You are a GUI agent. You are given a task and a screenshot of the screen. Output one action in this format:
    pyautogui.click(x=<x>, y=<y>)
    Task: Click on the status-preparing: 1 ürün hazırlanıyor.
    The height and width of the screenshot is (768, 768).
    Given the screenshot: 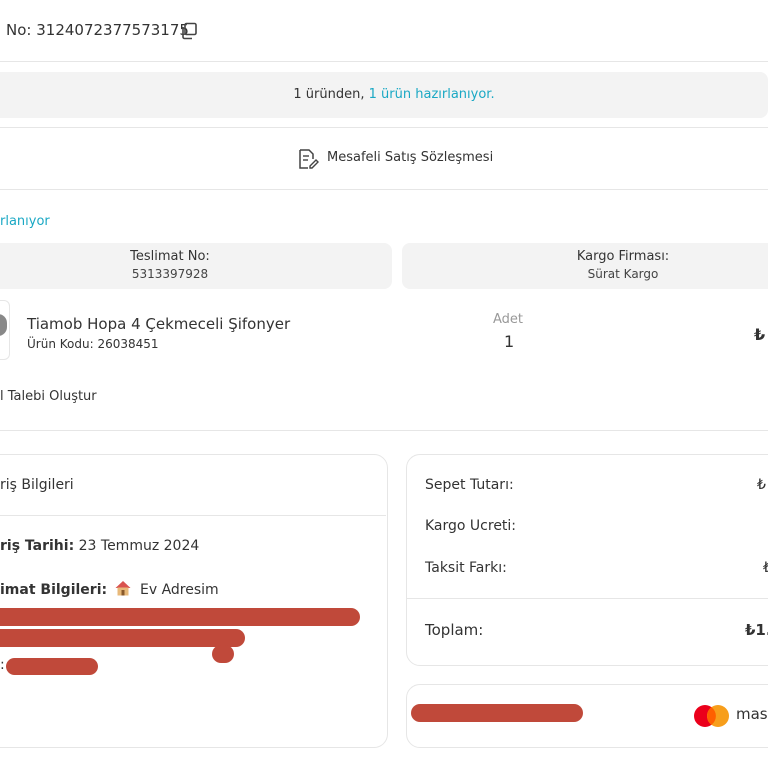 What is the action you would take?
    pyautogui.click(x=431, y=94)
    